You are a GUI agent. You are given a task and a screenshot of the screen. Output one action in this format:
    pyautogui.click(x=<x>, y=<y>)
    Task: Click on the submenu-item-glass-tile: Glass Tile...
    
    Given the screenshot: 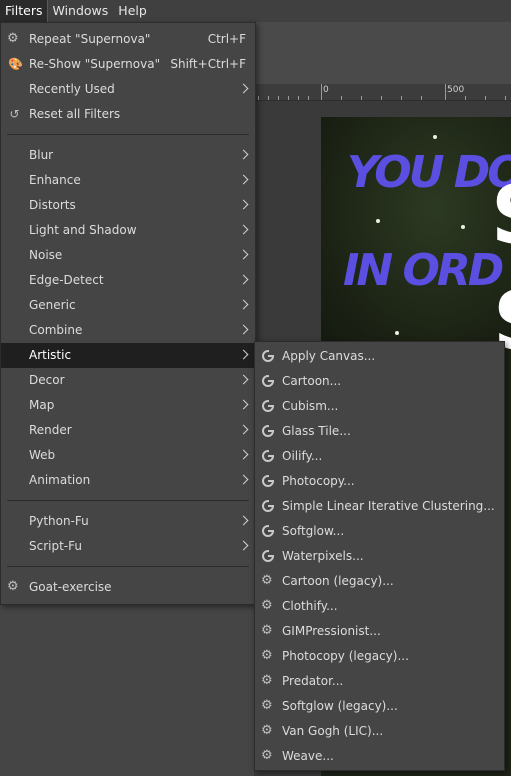 What is the action you would take?
    pyautogui.click(x=379, y=431)
    